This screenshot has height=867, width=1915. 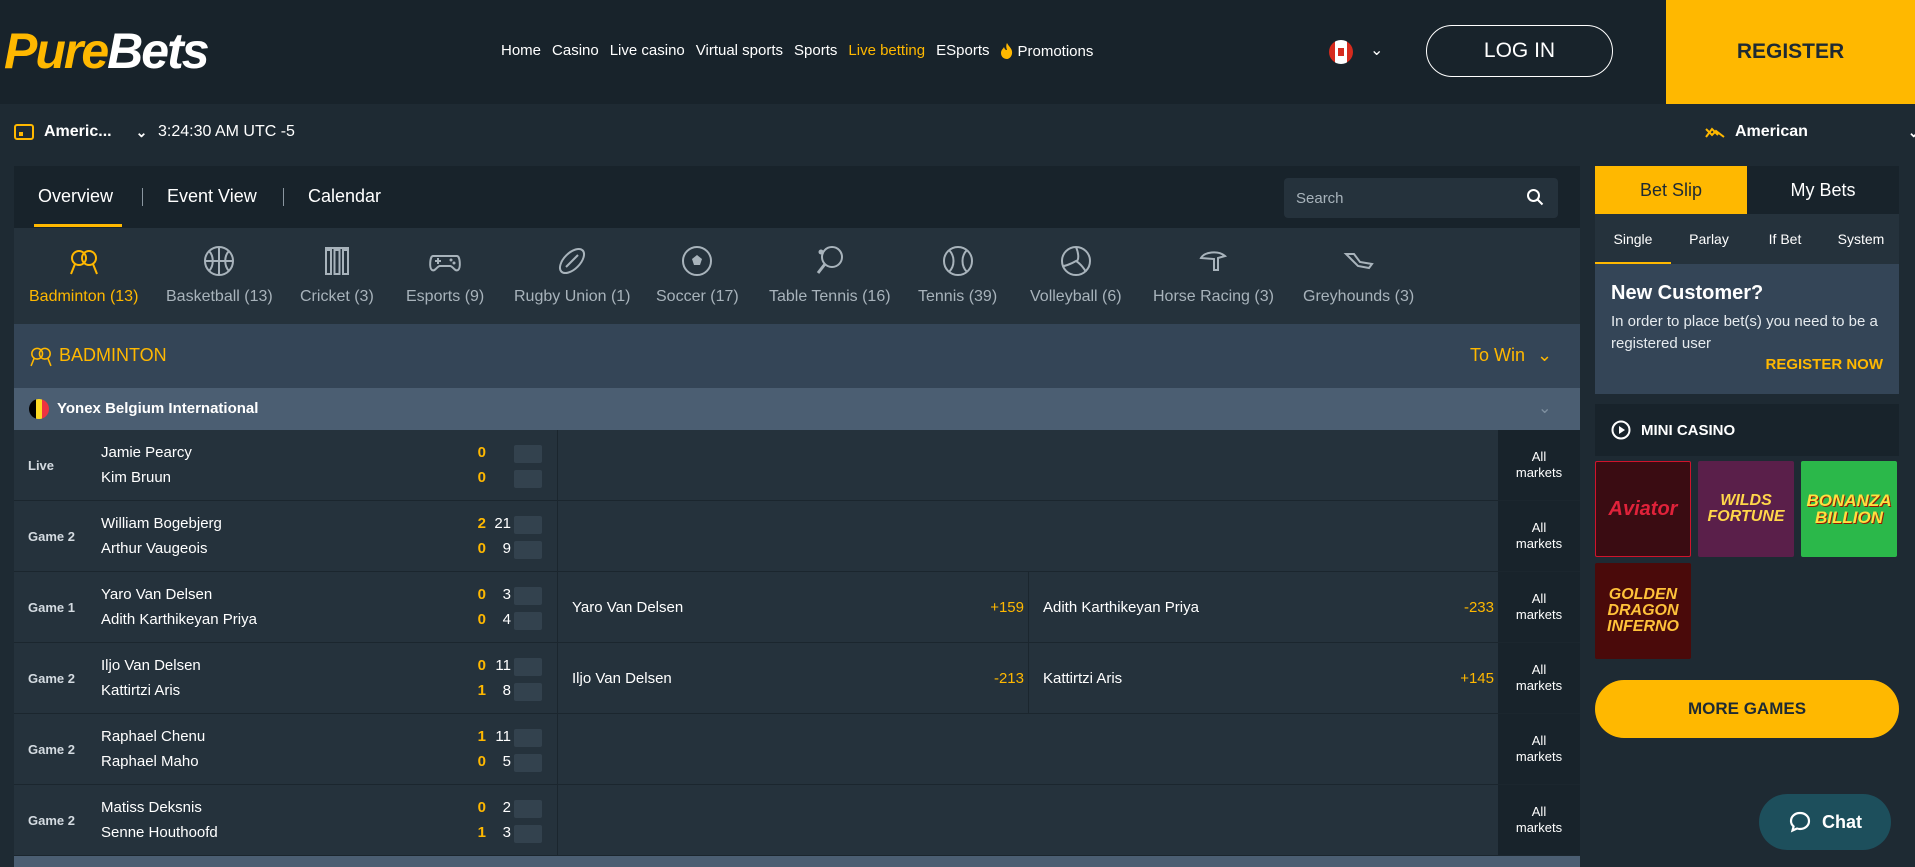 I want to click on tab-my-bets: My Bets, so click(x=1823, y=190).